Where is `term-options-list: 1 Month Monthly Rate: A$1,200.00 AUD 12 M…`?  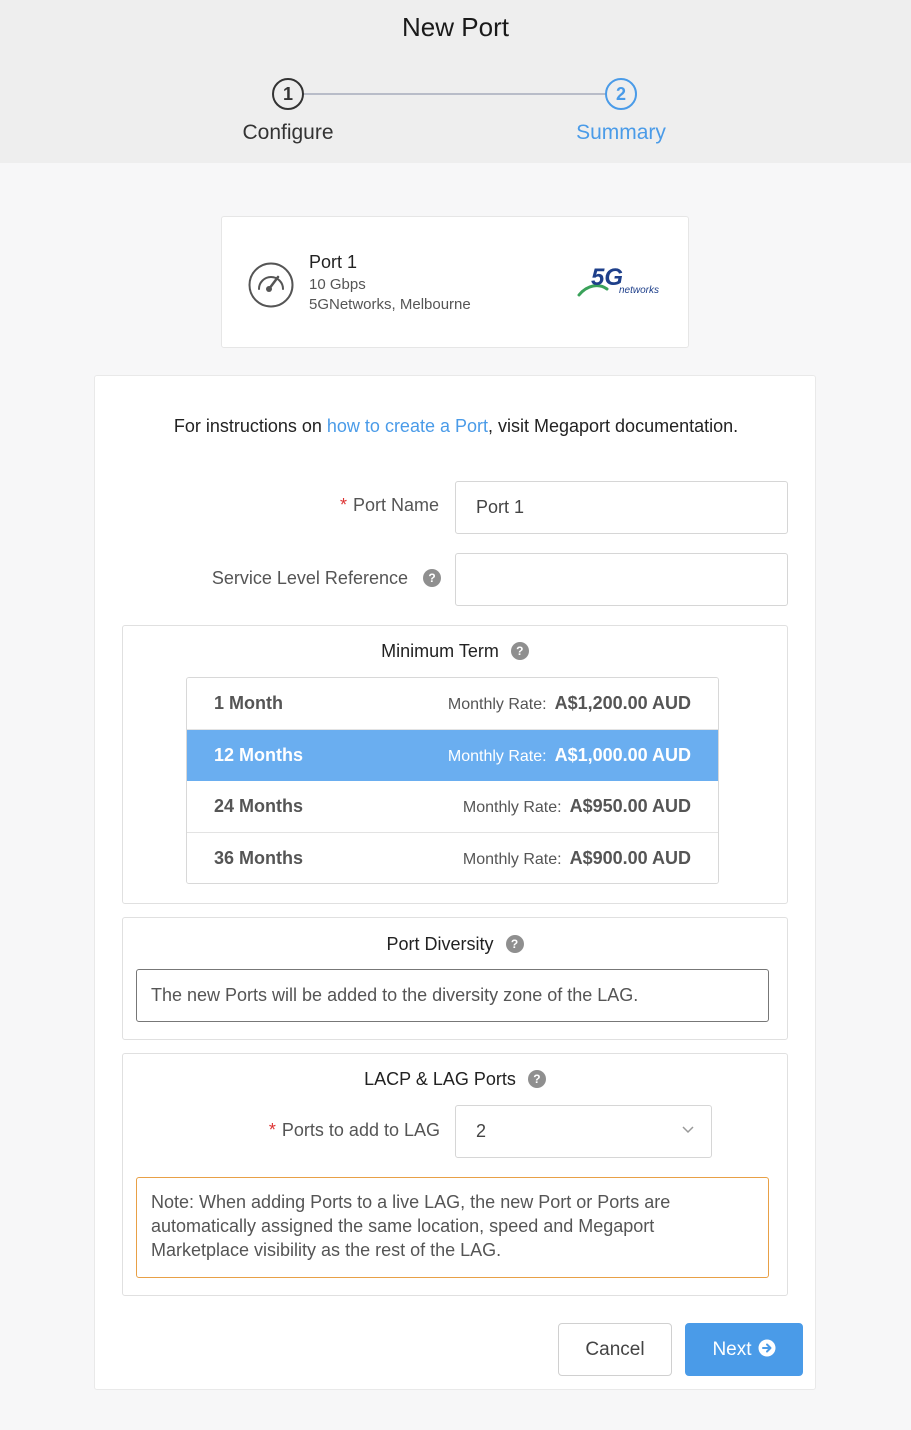 term-options-list: 1 Month Monthly Rate: A$1,200.00 AUD 12 M… is located at coordinates (452, 780).